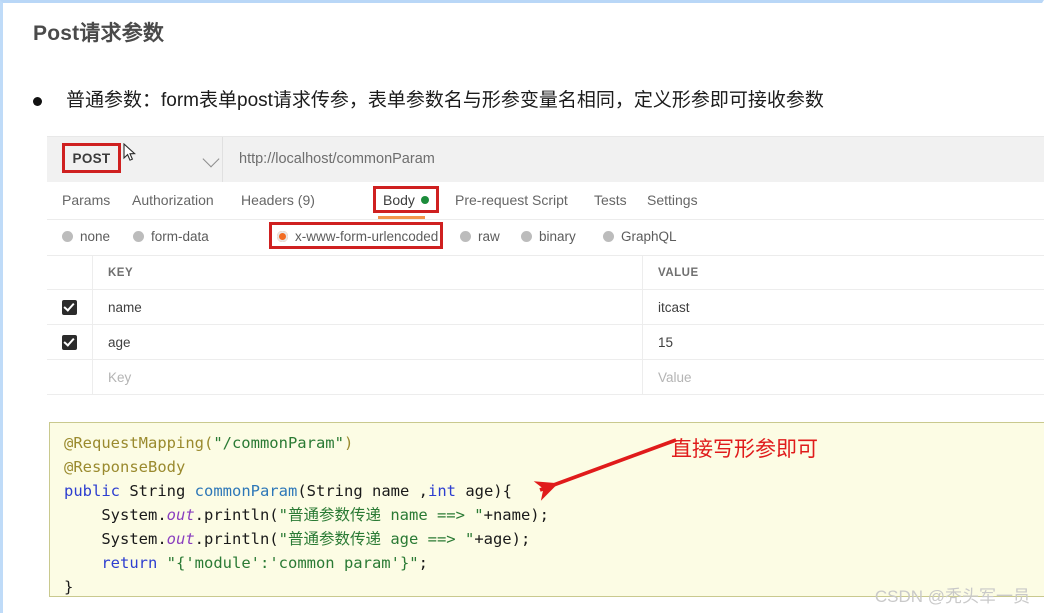  Describe the element at coordinates (211, 159) in the screenshot. I see `chevron-down-icon` at that location.